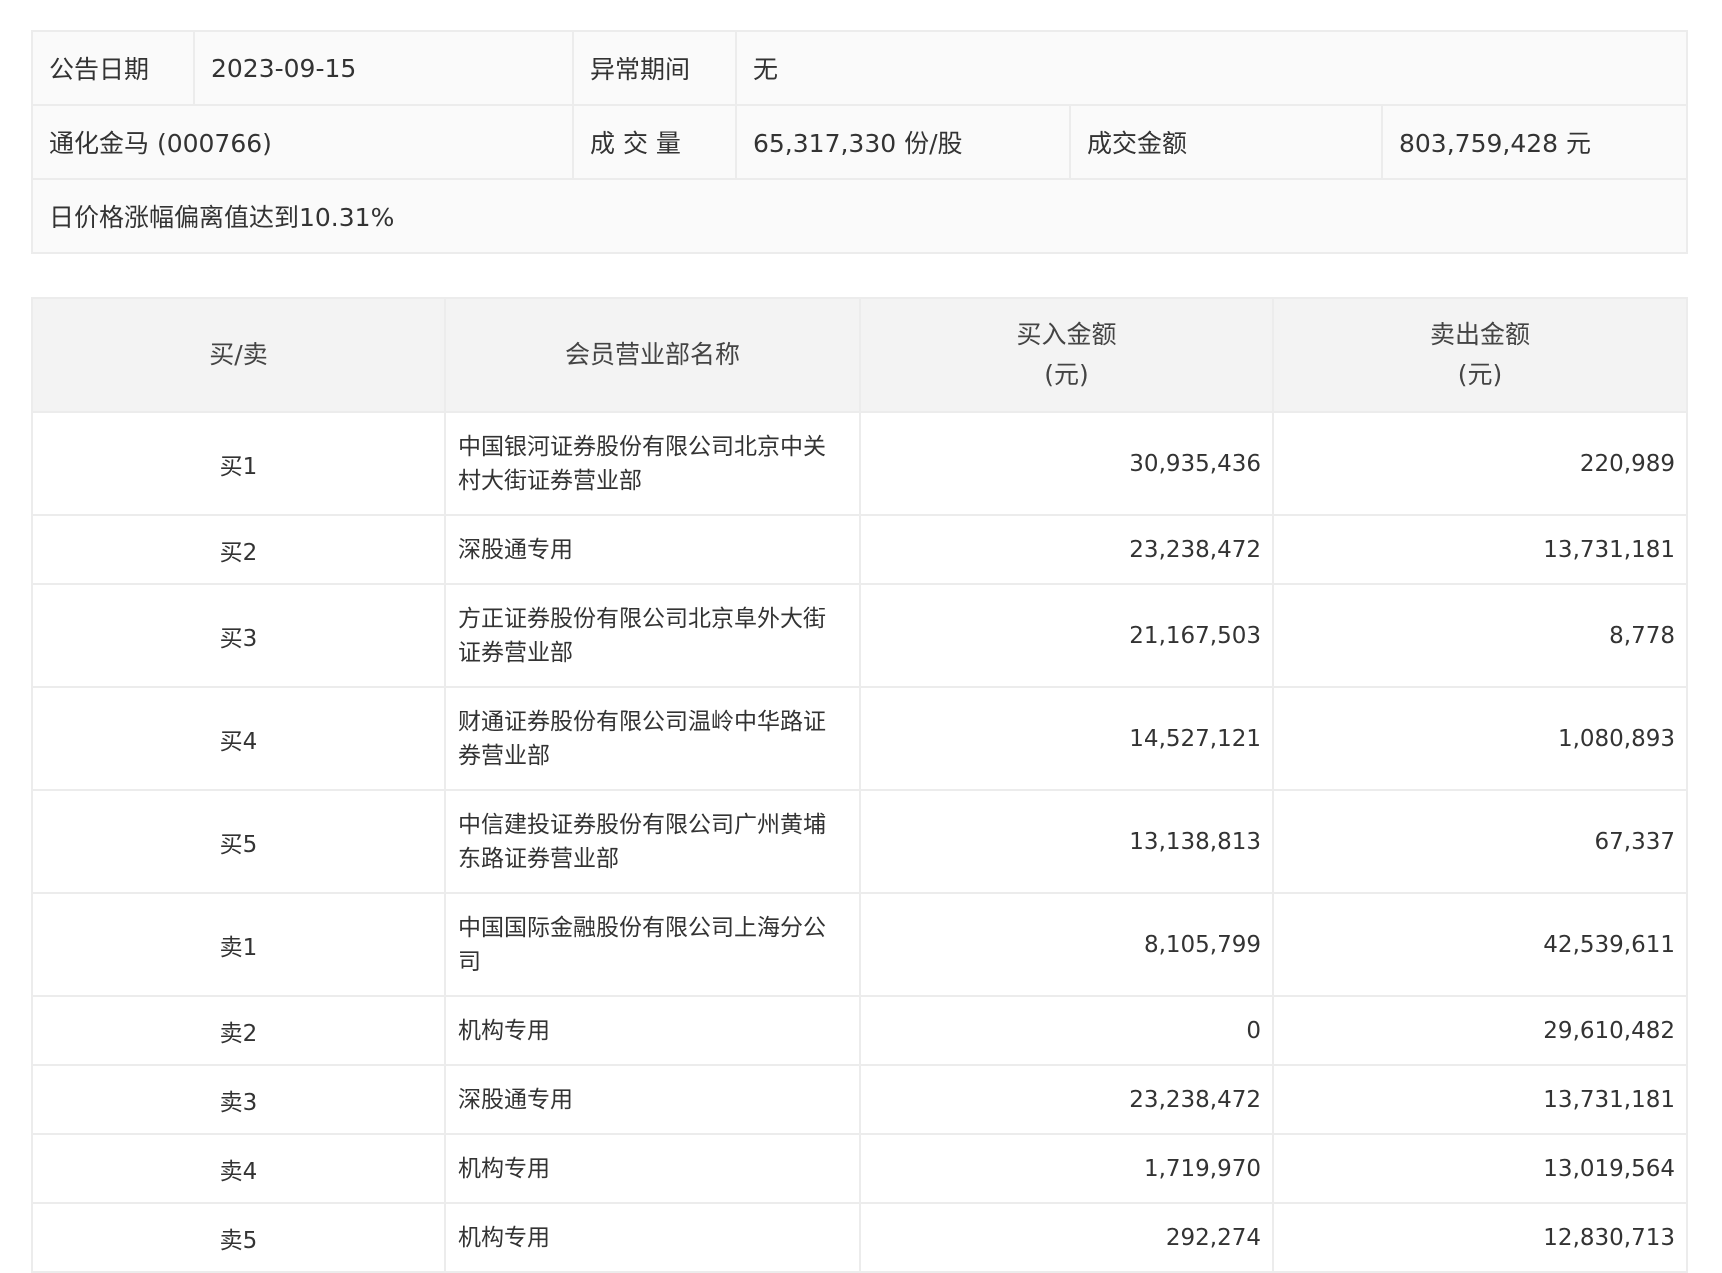  I want to click on side-cell: 卖1, so click(238, 944).